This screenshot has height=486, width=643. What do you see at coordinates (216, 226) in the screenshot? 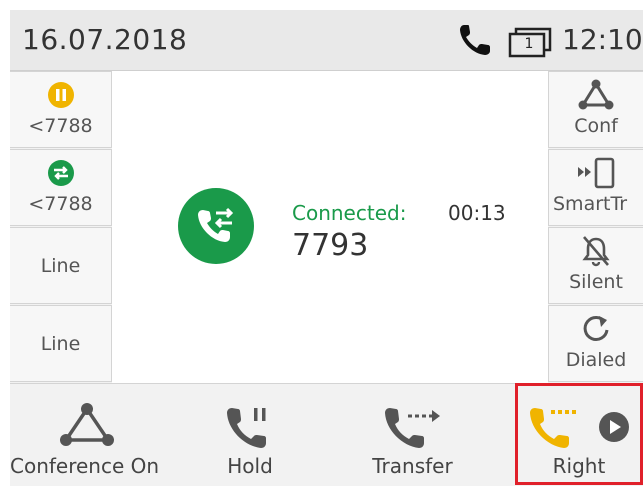
I see `call-swap-icon` at bounding box center [216, 226].